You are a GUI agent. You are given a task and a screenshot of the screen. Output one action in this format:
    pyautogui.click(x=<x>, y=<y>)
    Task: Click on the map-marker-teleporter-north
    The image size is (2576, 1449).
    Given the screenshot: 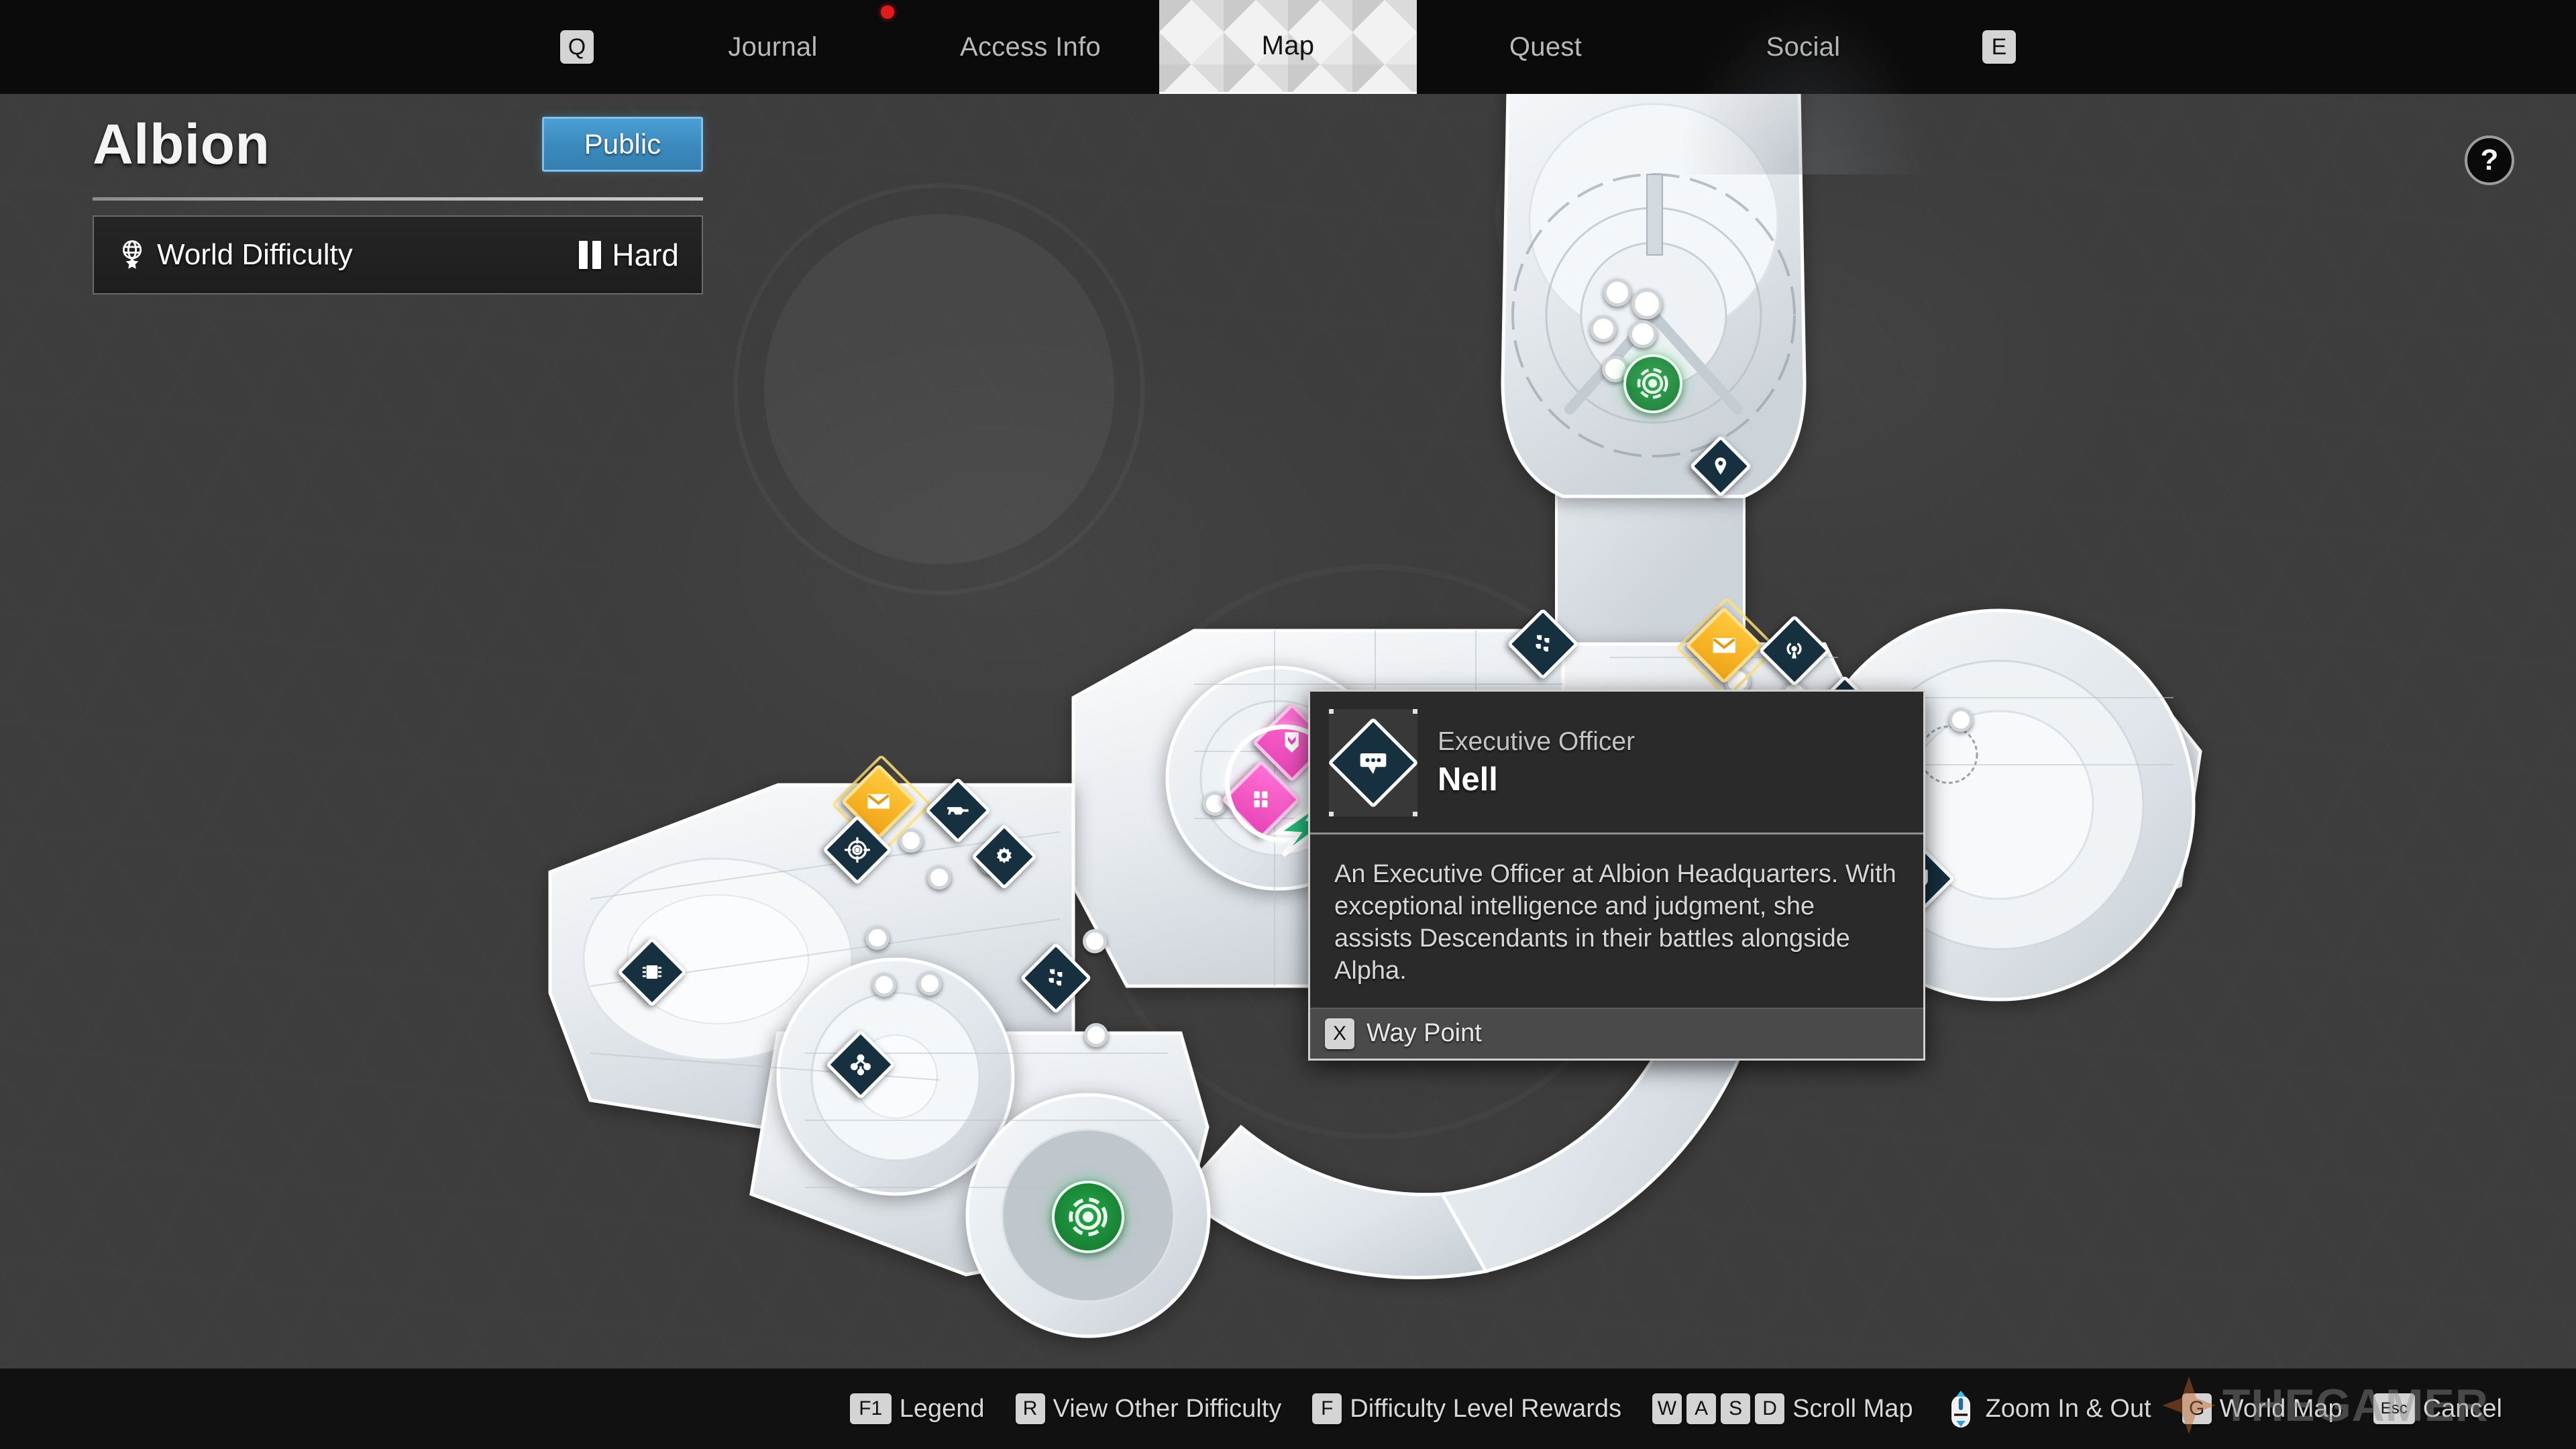 What is the action you would take?
    pyautogui.click(x=1652, y=383)
    